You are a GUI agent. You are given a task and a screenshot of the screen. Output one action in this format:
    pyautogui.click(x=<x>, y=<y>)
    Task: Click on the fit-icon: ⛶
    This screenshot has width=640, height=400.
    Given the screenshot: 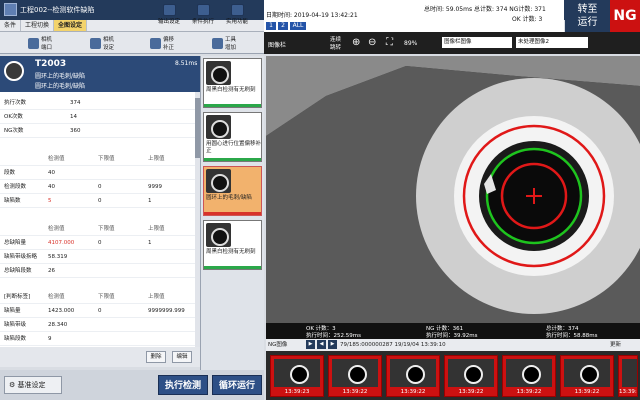 What is the action you would take?
    pyautogui.click(x=389, y=42)
    